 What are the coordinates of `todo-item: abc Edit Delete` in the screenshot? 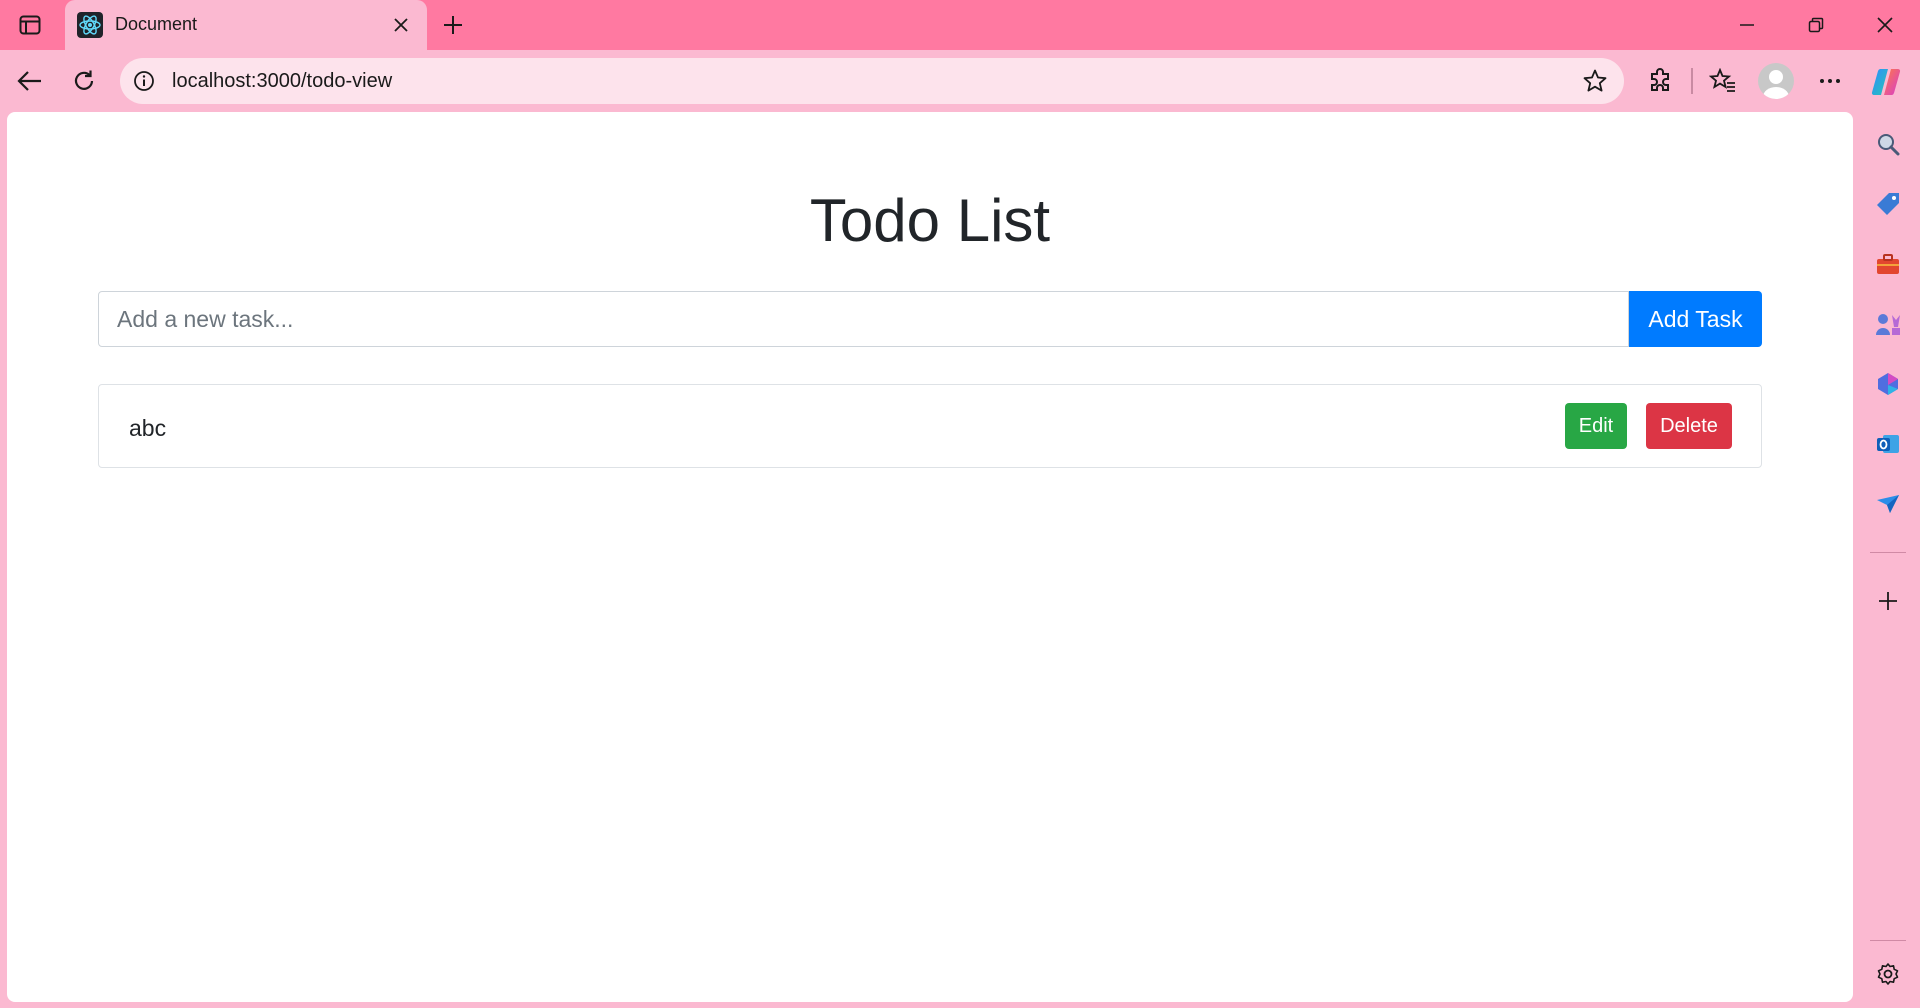 It's located at (930, 426).